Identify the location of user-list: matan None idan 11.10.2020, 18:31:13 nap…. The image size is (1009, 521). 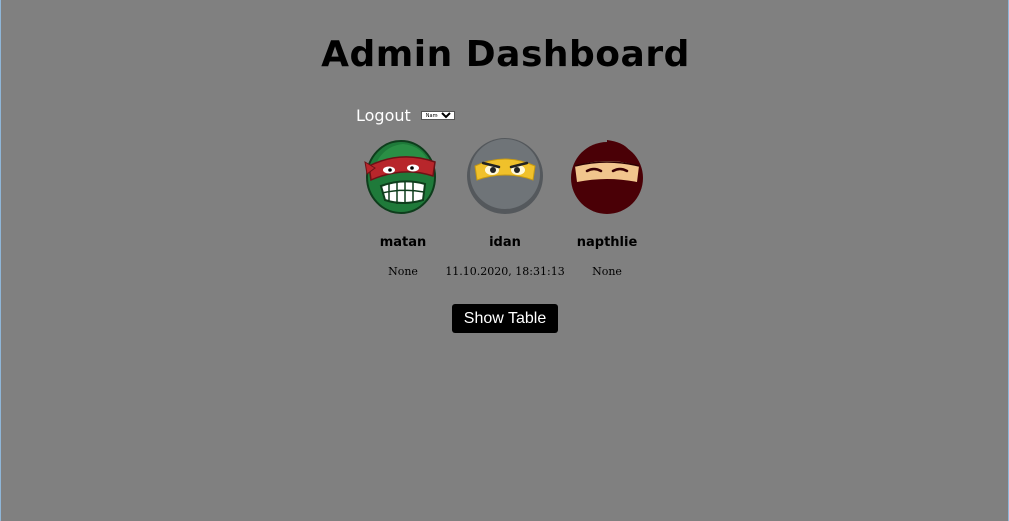
(505, 207).